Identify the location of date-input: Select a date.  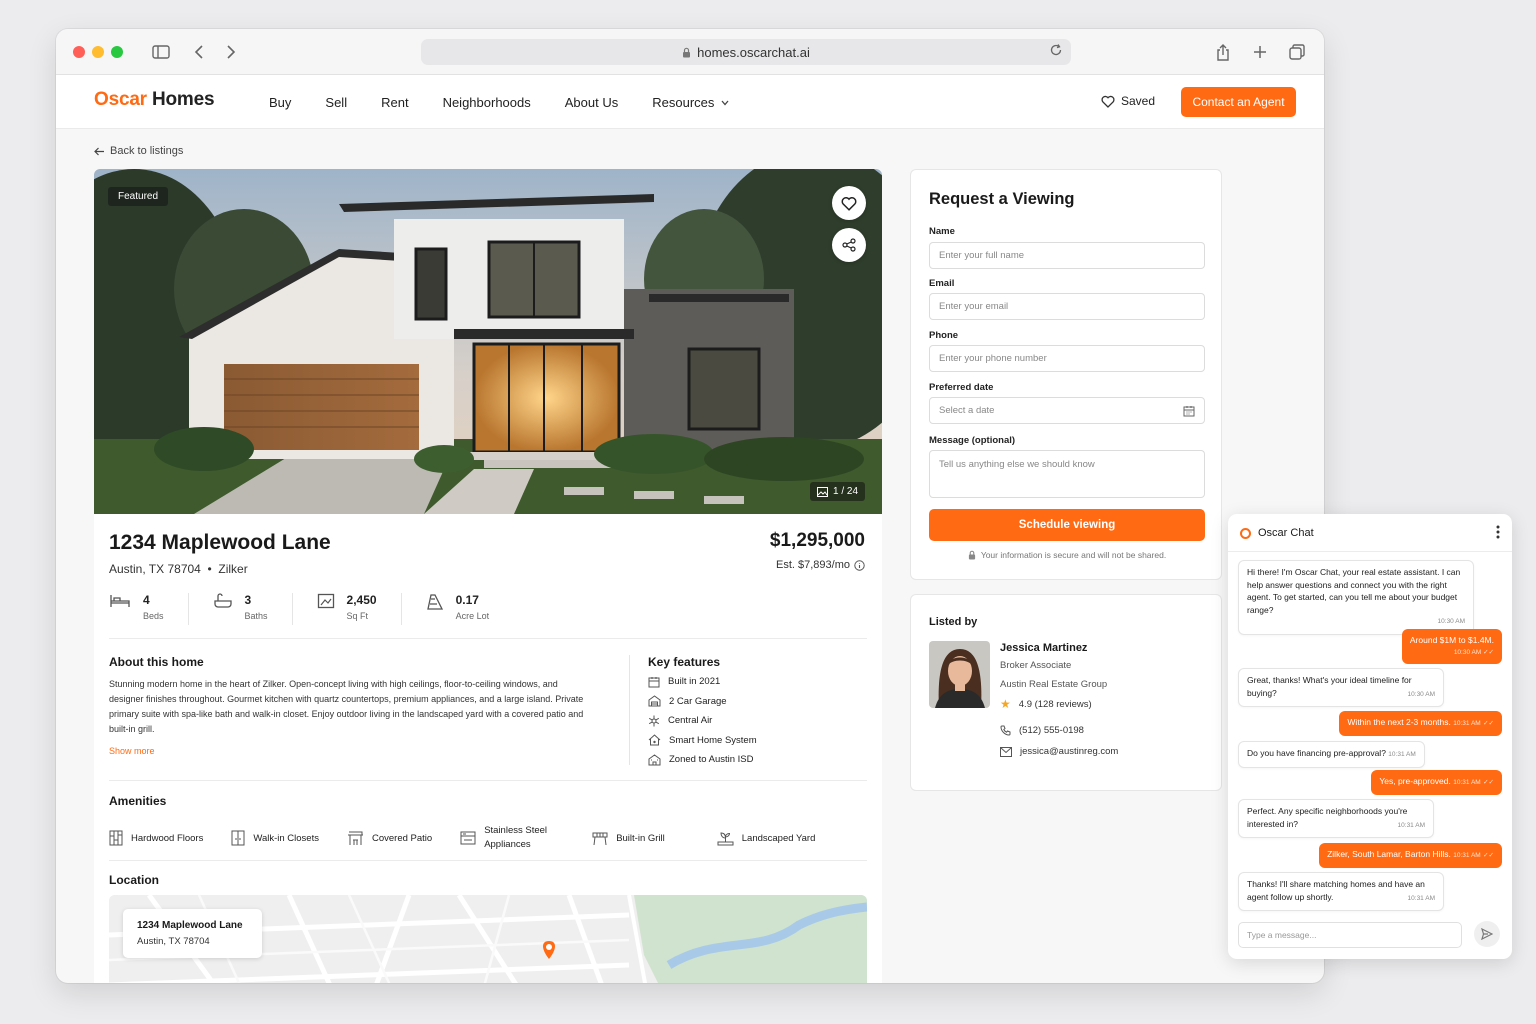
(1067, 410).